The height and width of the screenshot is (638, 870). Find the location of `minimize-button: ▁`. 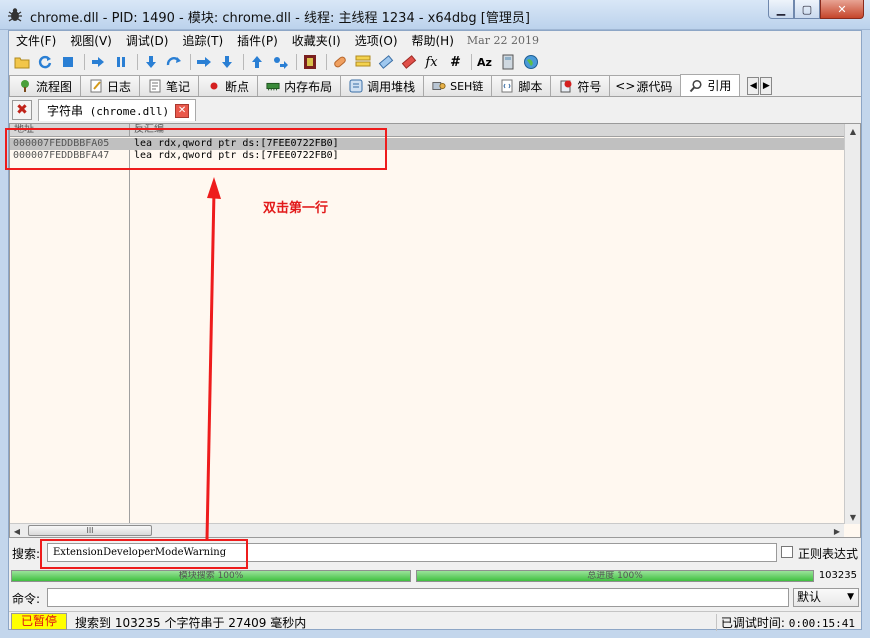

minimize-button: ▁ is located at coordinates (781, 9).